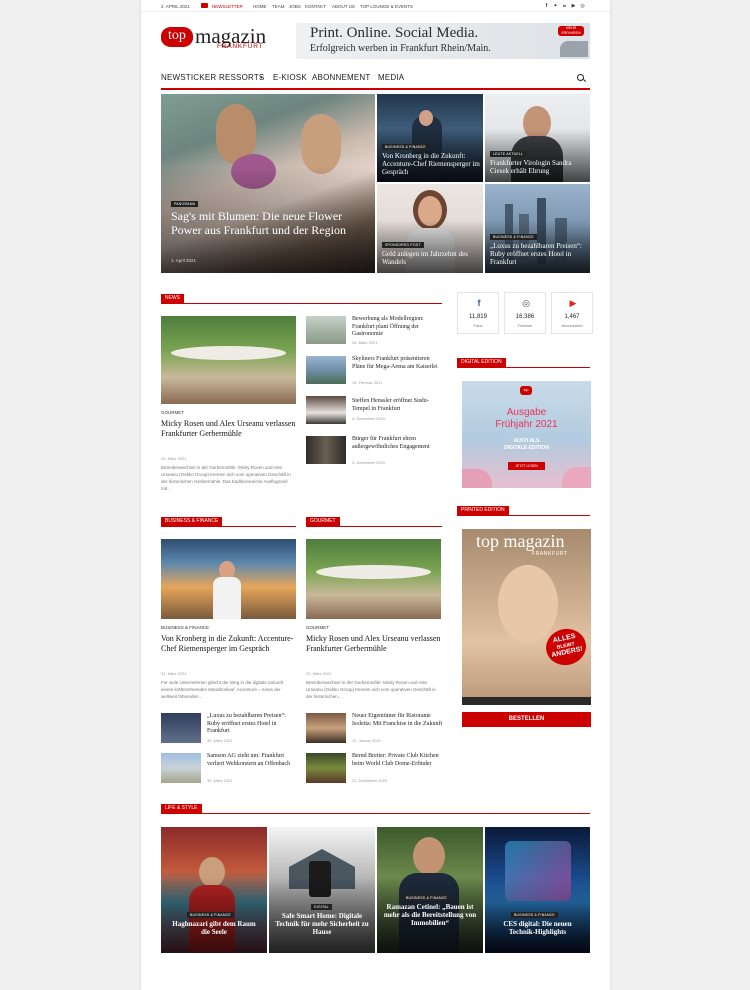 Image resolution: width=750 pixels, height=990 pixels. Describe the element at coordinates (326, 728) in the screenshot. I see `gourmet-item-1-thumb` at that location.